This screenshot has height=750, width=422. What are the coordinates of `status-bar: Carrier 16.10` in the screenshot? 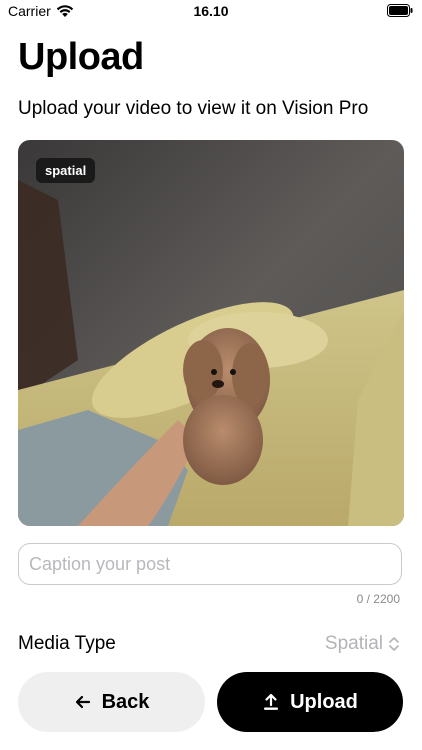 It's located at (211, 12).